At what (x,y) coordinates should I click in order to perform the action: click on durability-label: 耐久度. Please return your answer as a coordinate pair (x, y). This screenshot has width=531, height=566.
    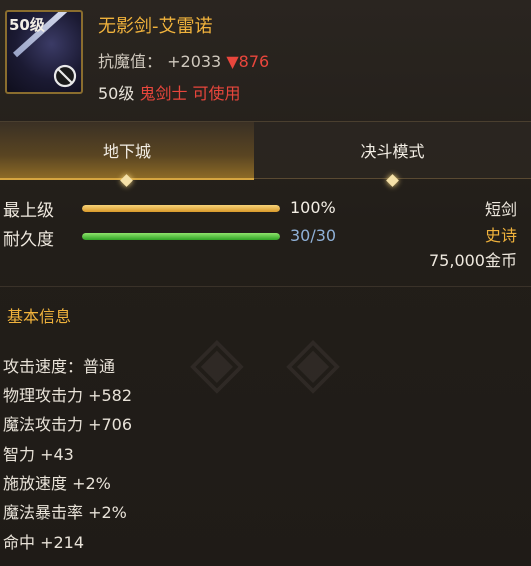
    Looking at the image, I should click on (28, 240).